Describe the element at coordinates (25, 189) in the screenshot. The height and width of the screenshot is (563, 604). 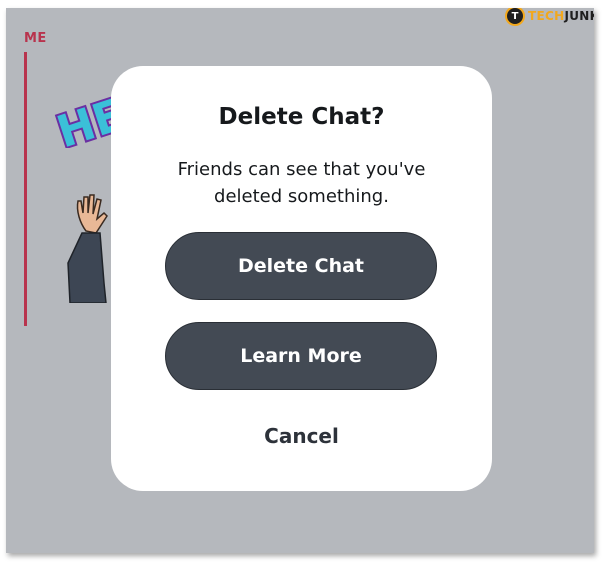
I see `sender-accent-bar` at that location.